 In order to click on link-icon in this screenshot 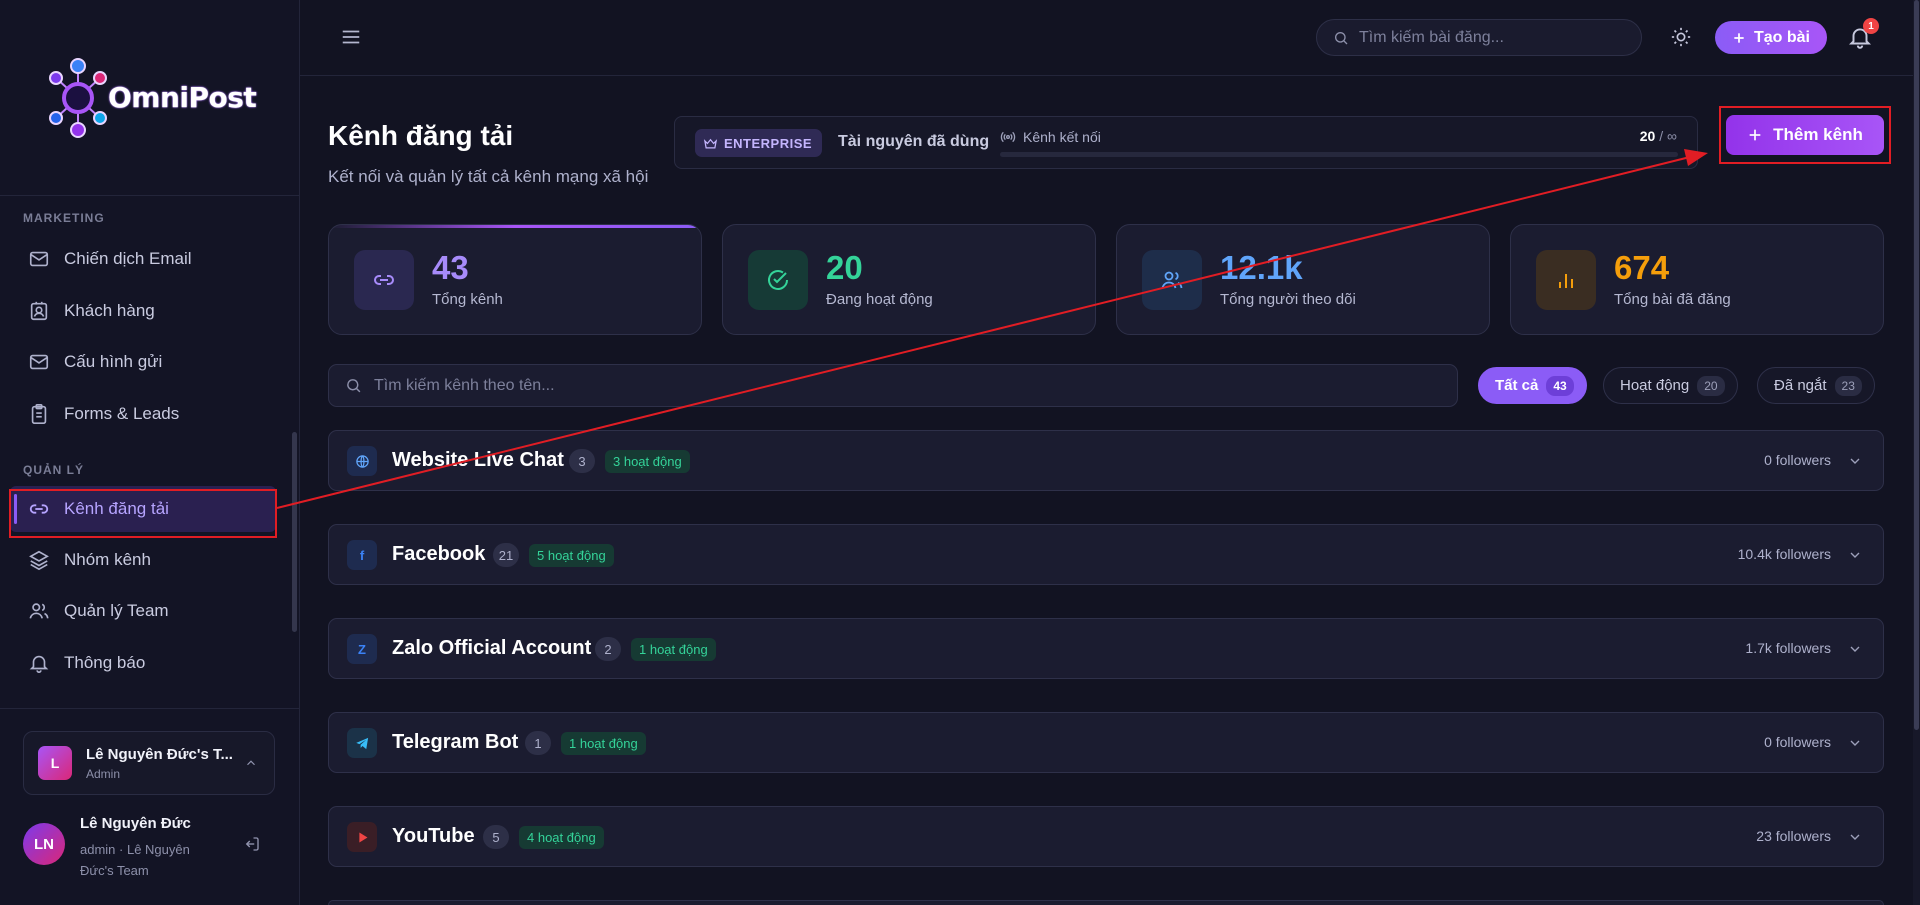, I will do `click(384, 280)`.